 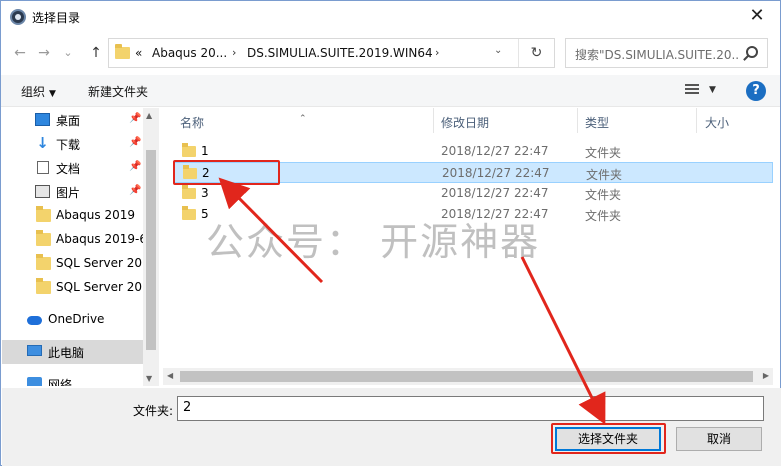 I want to click on organize-label: 组织, so click(x=33, y=92).